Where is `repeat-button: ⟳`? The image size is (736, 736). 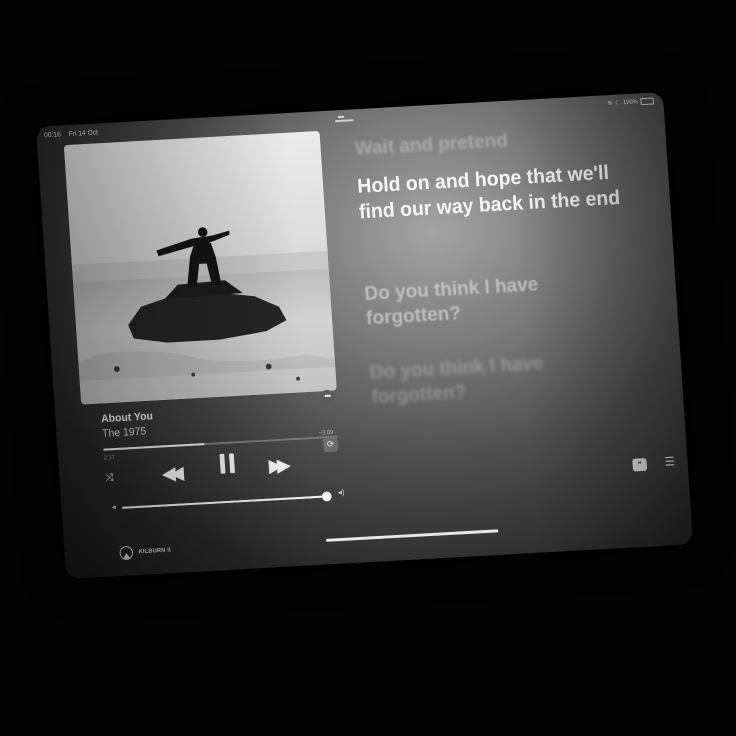 repeat-button: ⟳ is located at coordinates (330, 444).